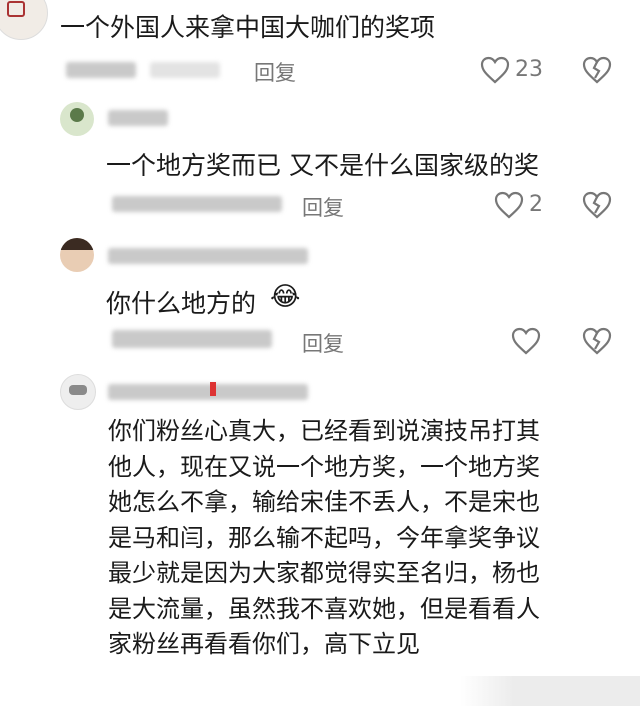 The width and height of the screenshot is (640, 710). What do you see at coordinates (181, 303) in the screenshot?
I see `comment-text: 你什么地方的` at bounding box center [181, 303].